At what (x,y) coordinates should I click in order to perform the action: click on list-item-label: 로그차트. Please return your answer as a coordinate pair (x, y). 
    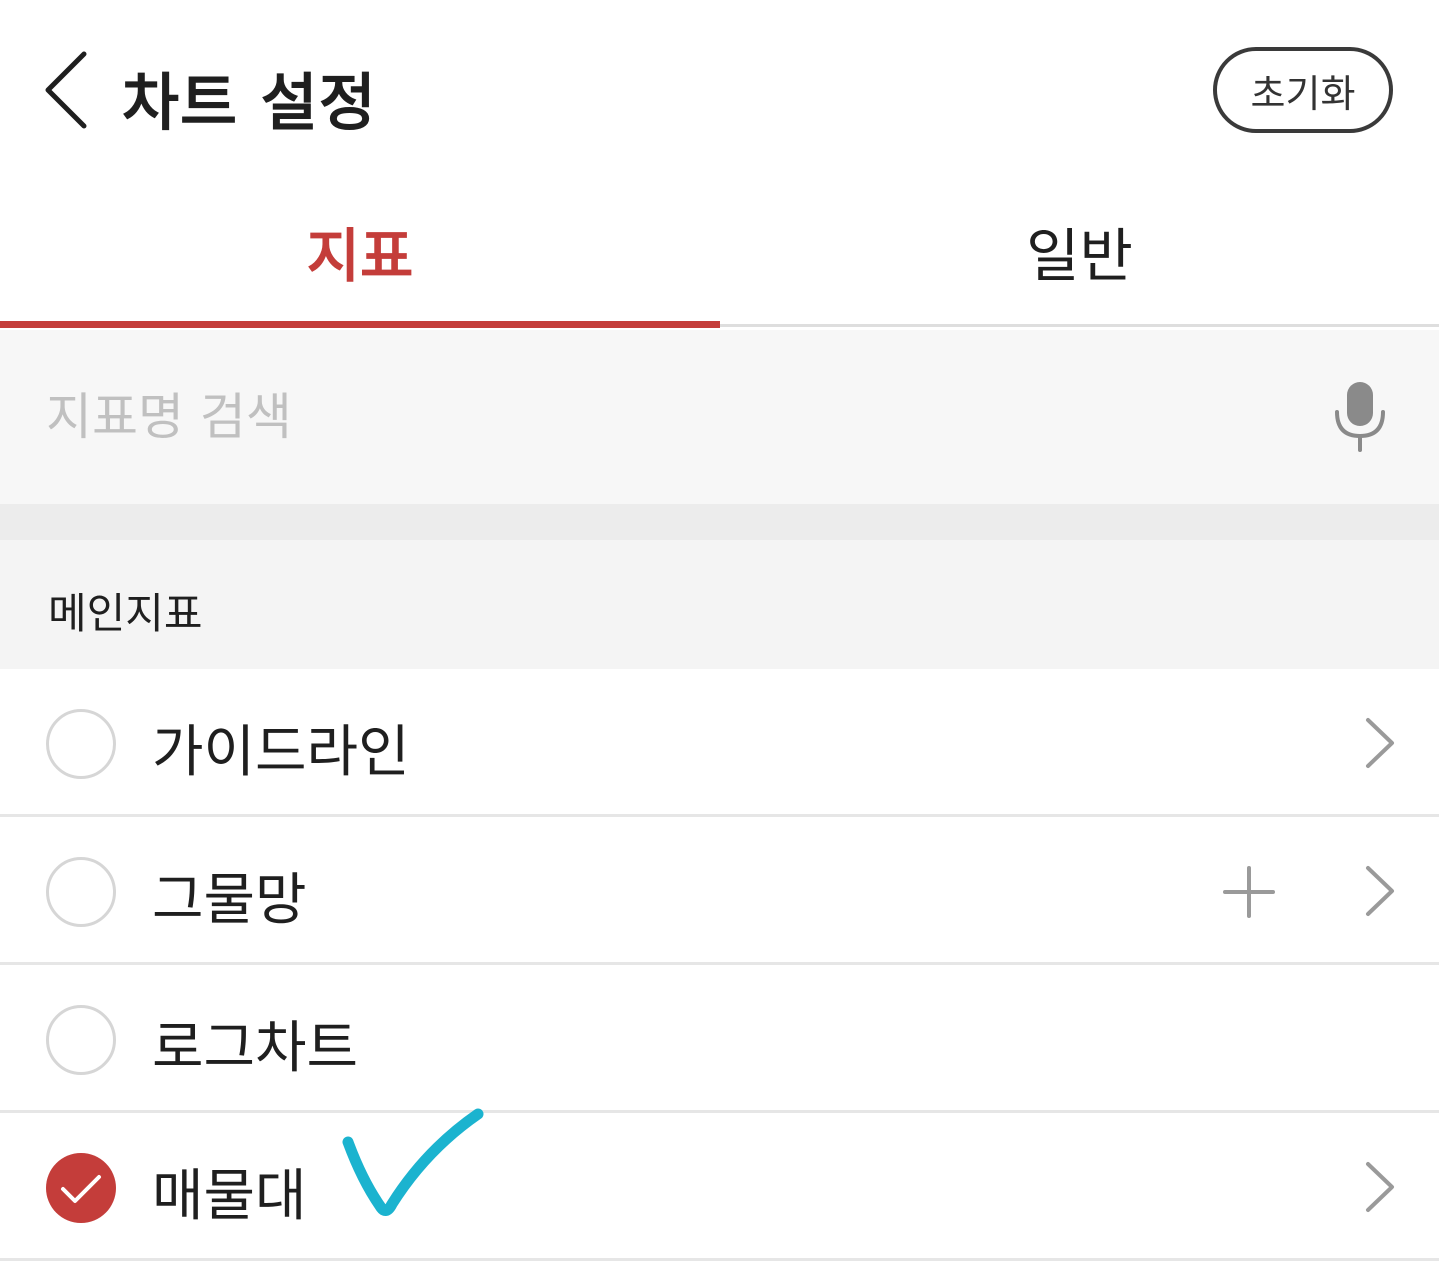
    Looking at the image, I should click on (255, 1048).